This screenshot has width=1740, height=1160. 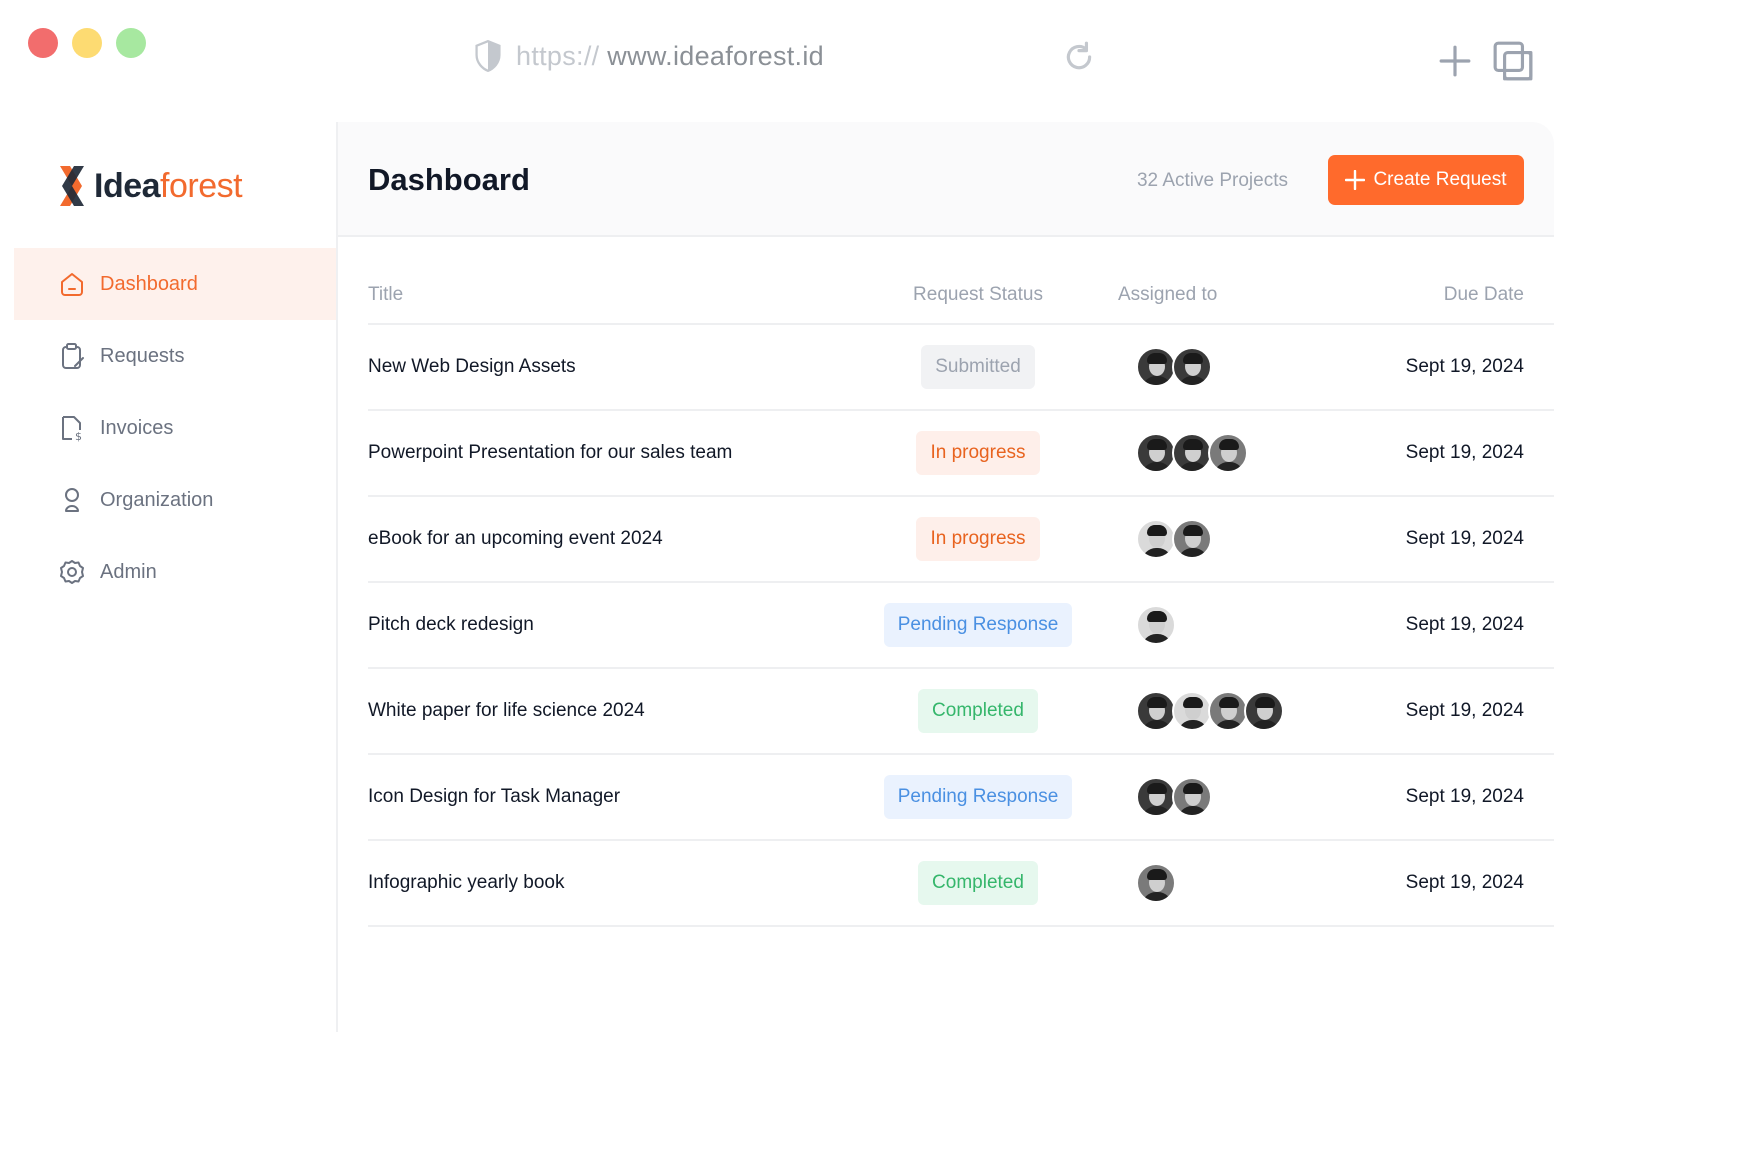 I want to click on column-header-title: Title, so click(x=603, y=296).